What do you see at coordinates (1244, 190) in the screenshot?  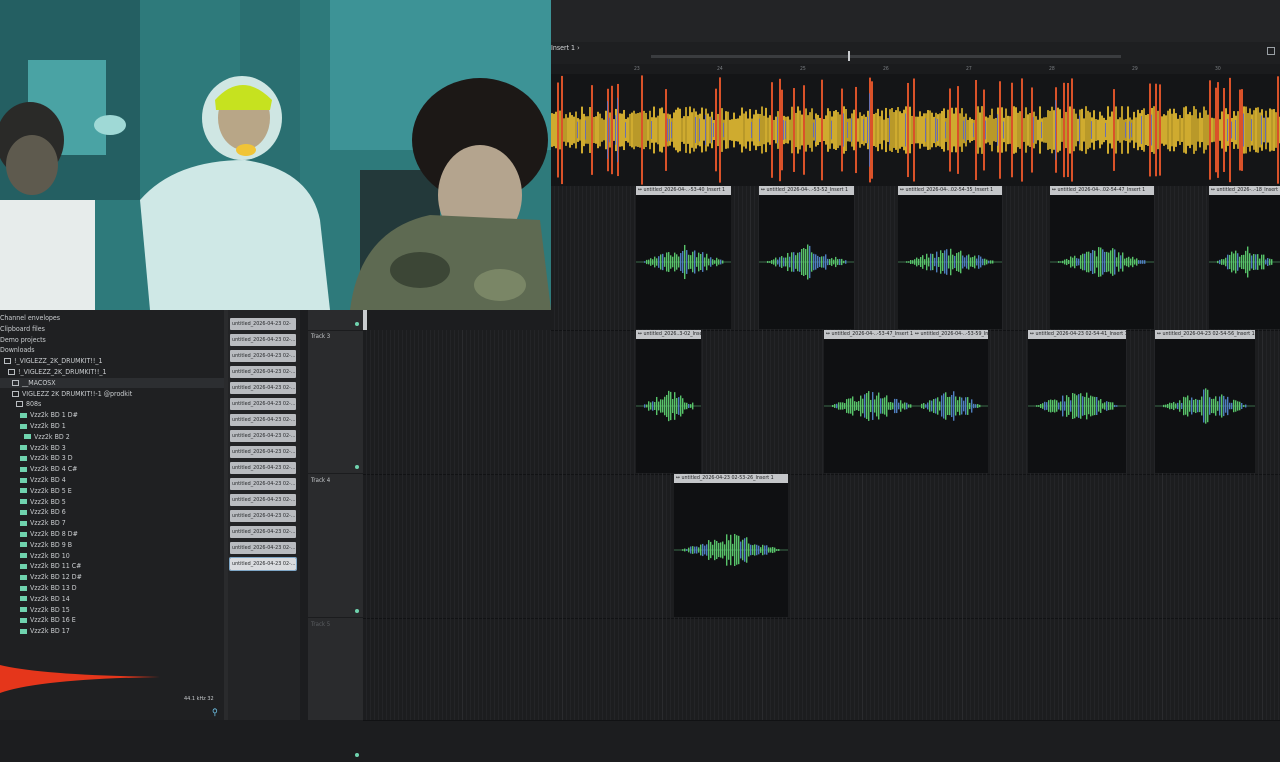 I see `clip-title: ↔ untitled_2026-..-18_Insert 1` at bounding box center [1244, 190].